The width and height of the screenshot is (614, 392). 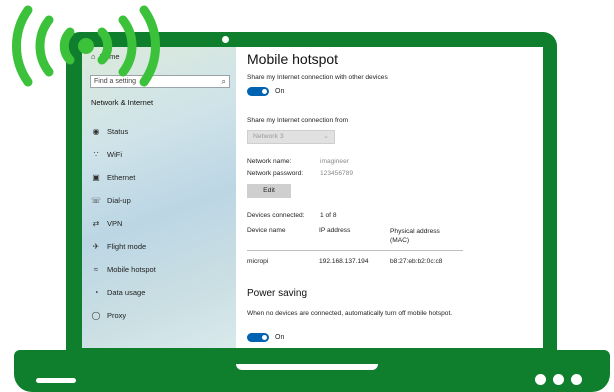 What do you see at coordinates (258, 337) in the screenshot?
I see `power-saving-toggle` at bounding box center [258, 337].